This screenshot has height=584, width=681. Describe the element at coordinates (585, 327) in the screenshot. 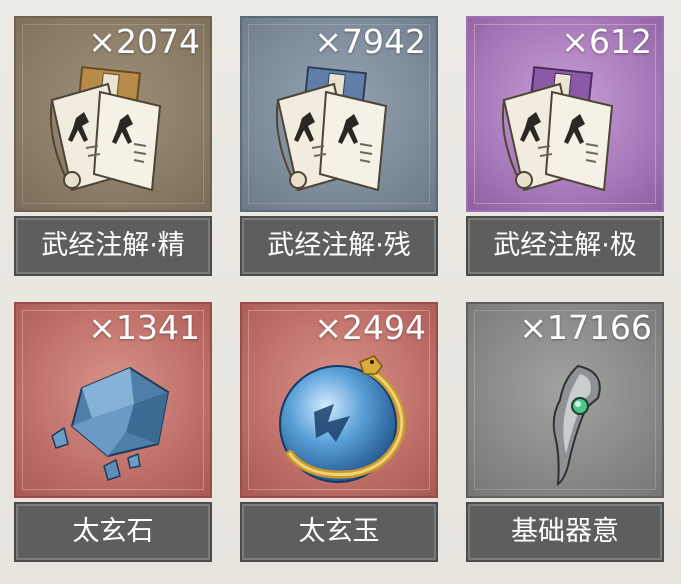

I see `item-quantity: ×17166` at that location.